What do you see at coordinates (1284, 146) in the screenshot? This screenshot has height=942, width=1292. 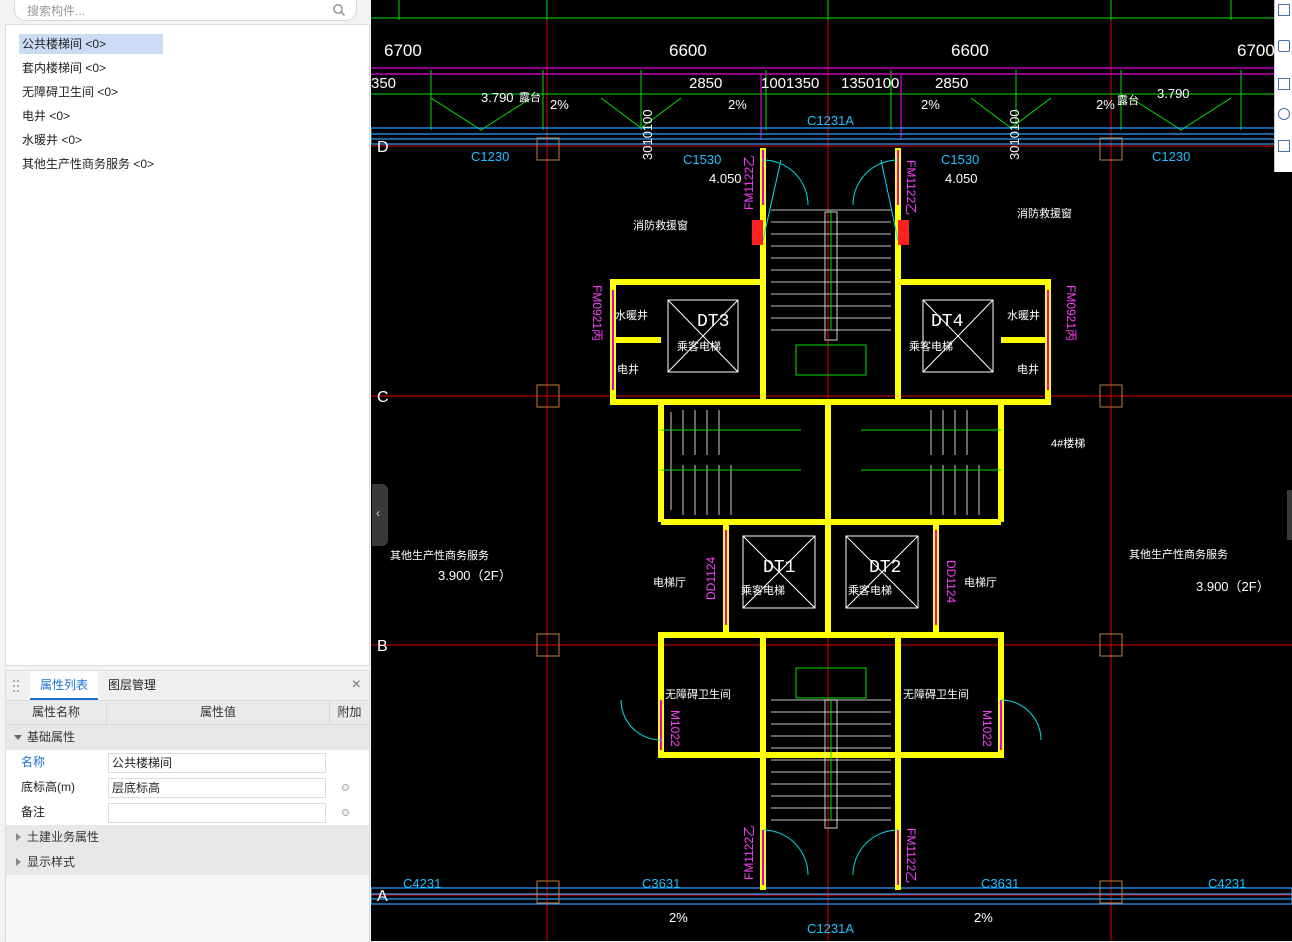 I see `list-icon` at bounding box center [1284, 146].